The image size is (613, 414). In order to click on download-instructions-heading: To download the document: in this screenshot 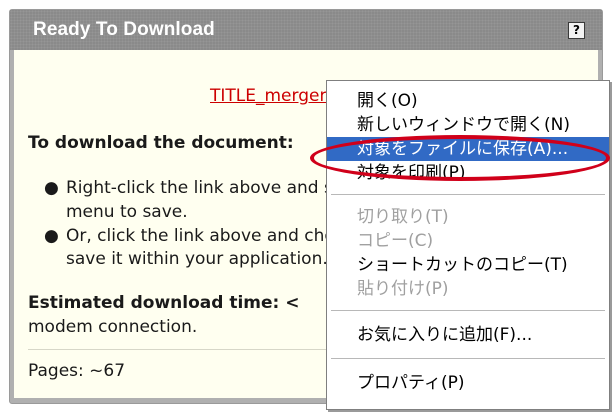, I will do `click(161, 143)`.